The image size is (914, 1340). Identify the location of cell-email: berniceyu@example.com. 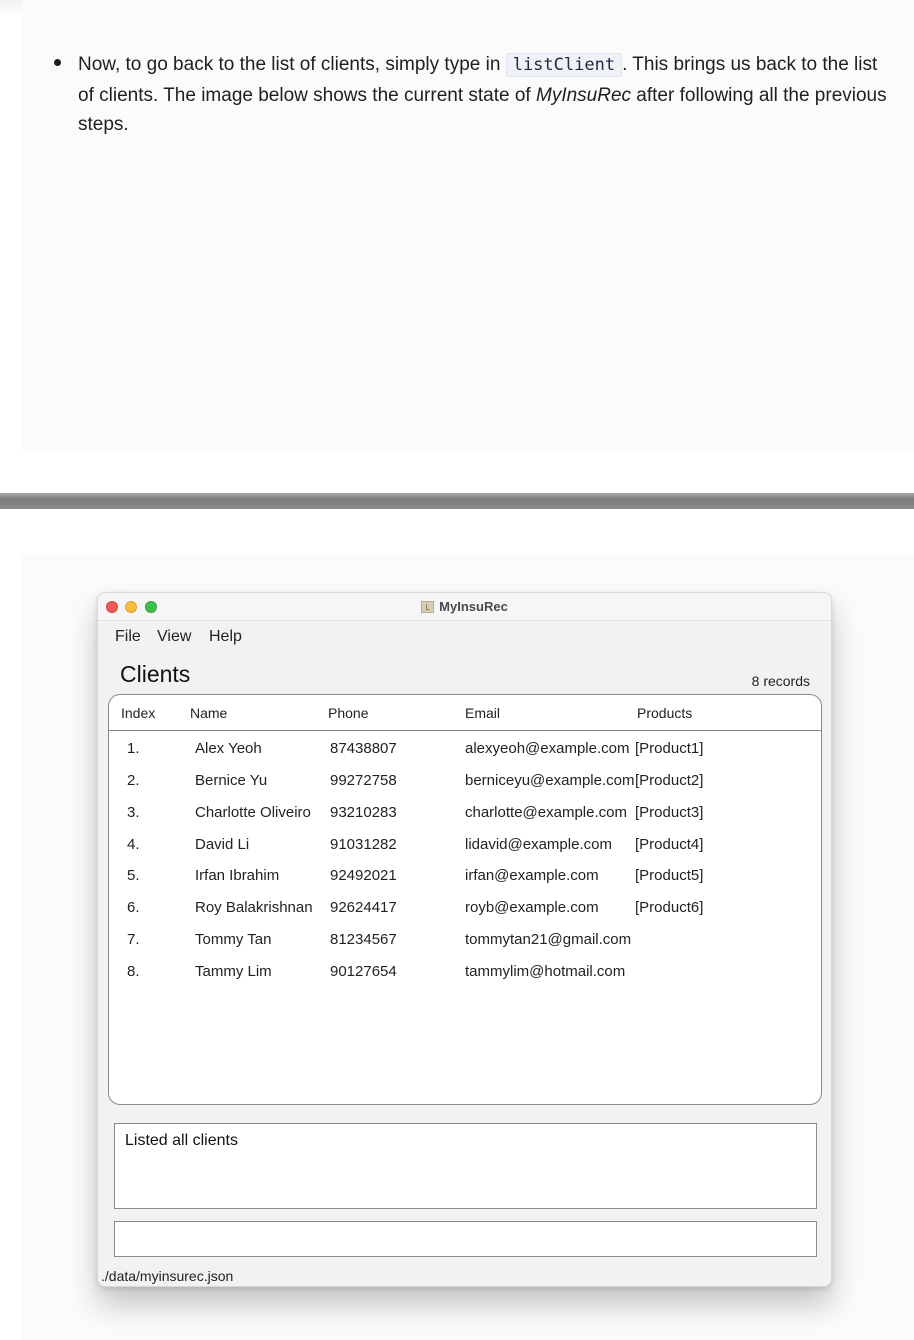
(550, 780).